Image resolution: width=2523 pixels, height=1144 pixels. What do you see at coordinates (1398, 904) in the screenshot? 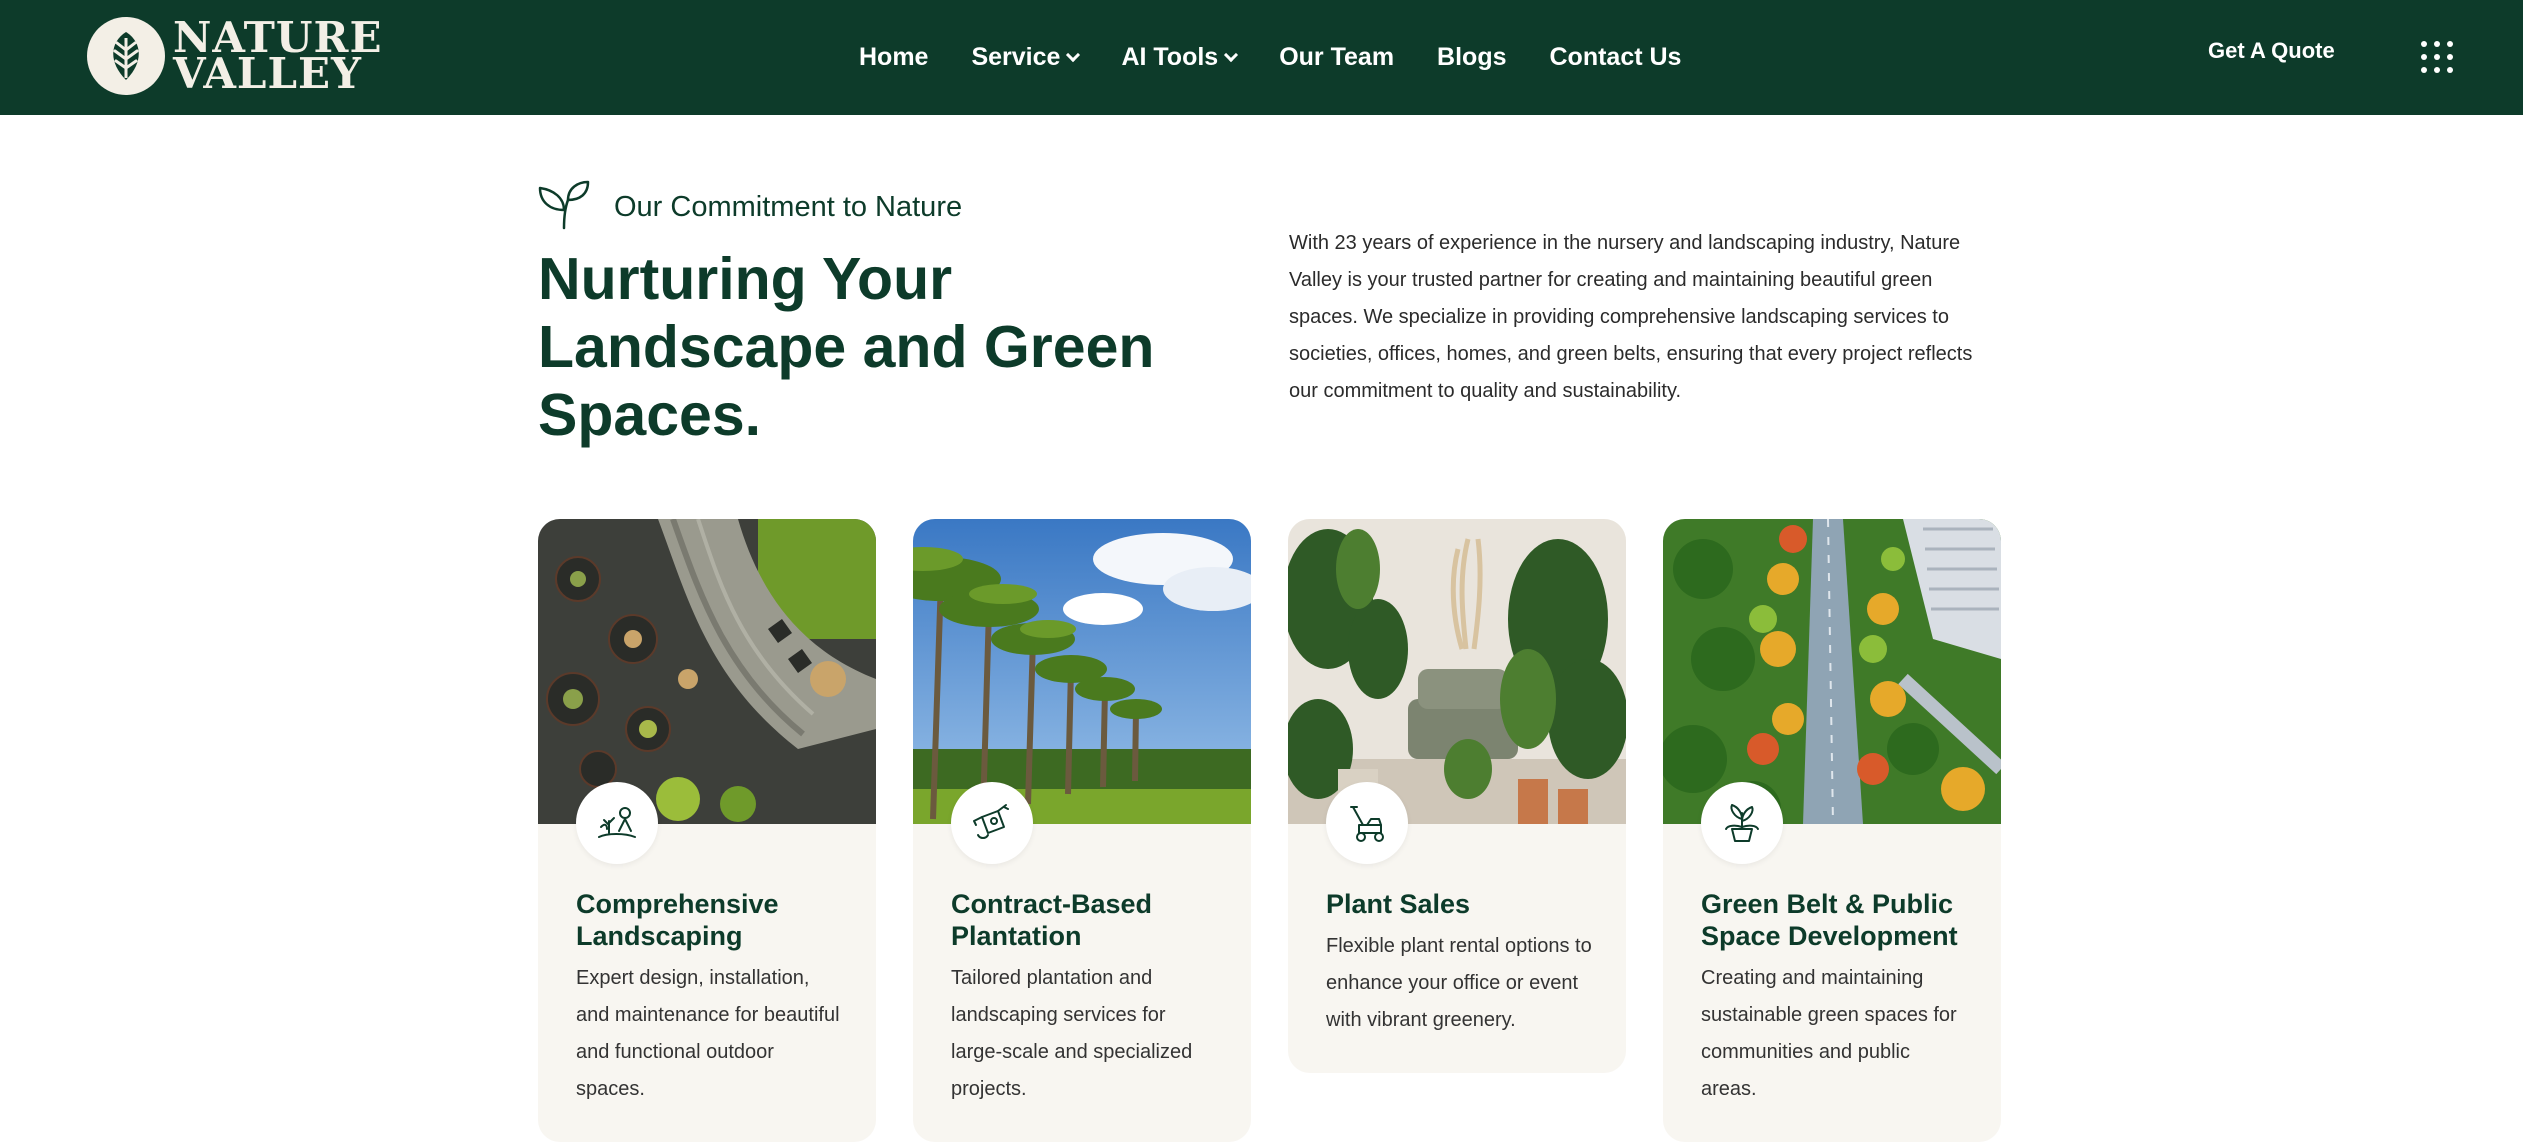
I see `card-title: Plant Sales` at bounding box center [1398, 904].